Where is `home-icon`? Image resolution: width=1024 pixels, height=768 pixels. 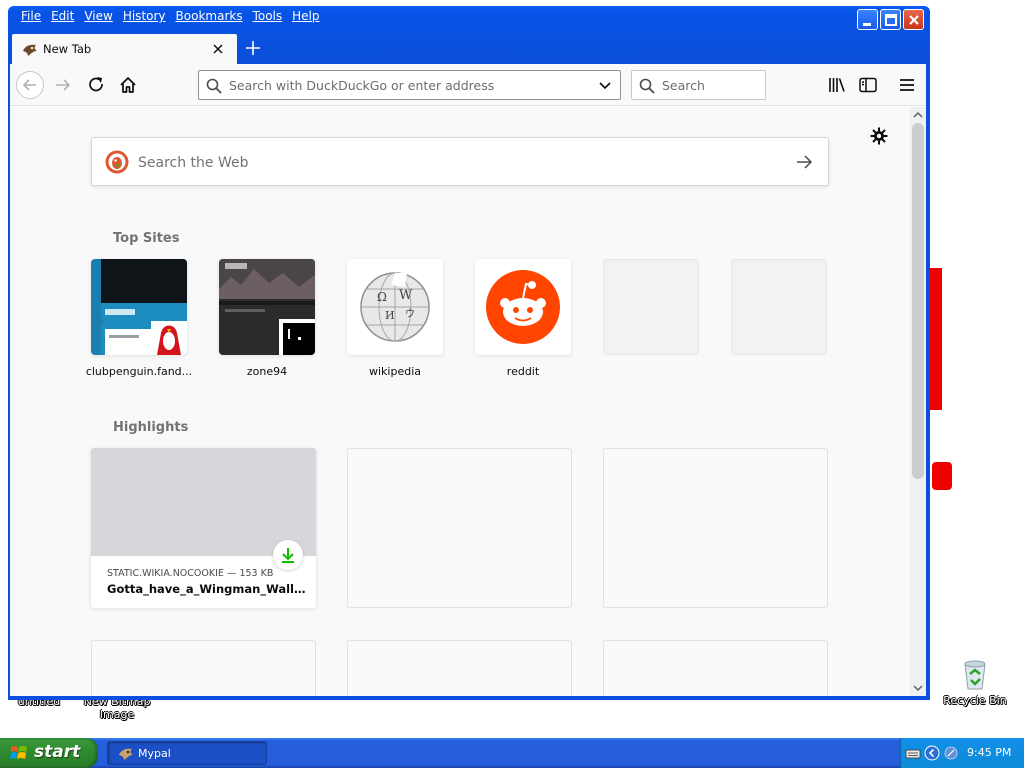 home-icon is located at coordinates (128, 85).